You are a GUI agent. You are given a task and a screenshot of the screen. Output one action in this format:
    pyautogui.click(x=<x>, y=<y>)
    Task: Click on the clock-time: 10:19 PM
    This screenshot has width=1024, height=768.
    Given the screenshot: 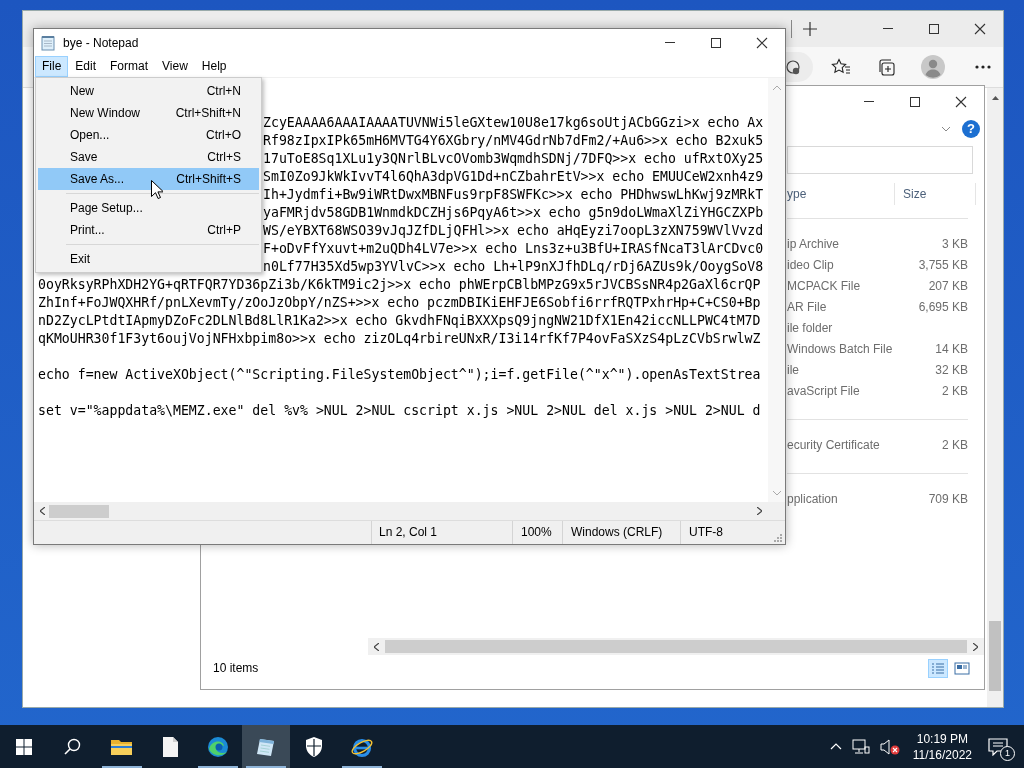 What is the action you would take?
    pyautogui.click(x=942, y=738)
    